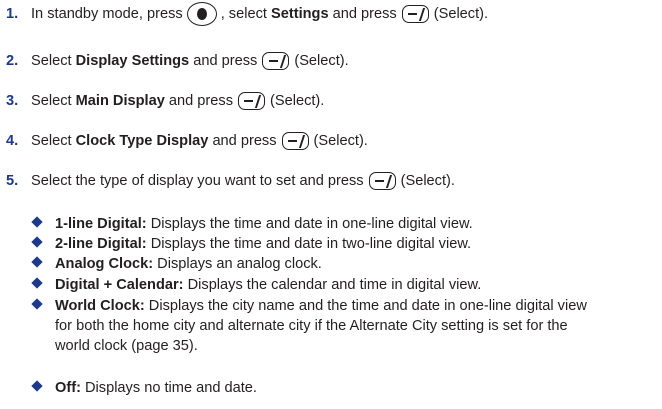  What do you see at coordinates (171, 388) in the screenshot?
I see `option-description: Displays no time and date.` at bounding box center [171, 388].